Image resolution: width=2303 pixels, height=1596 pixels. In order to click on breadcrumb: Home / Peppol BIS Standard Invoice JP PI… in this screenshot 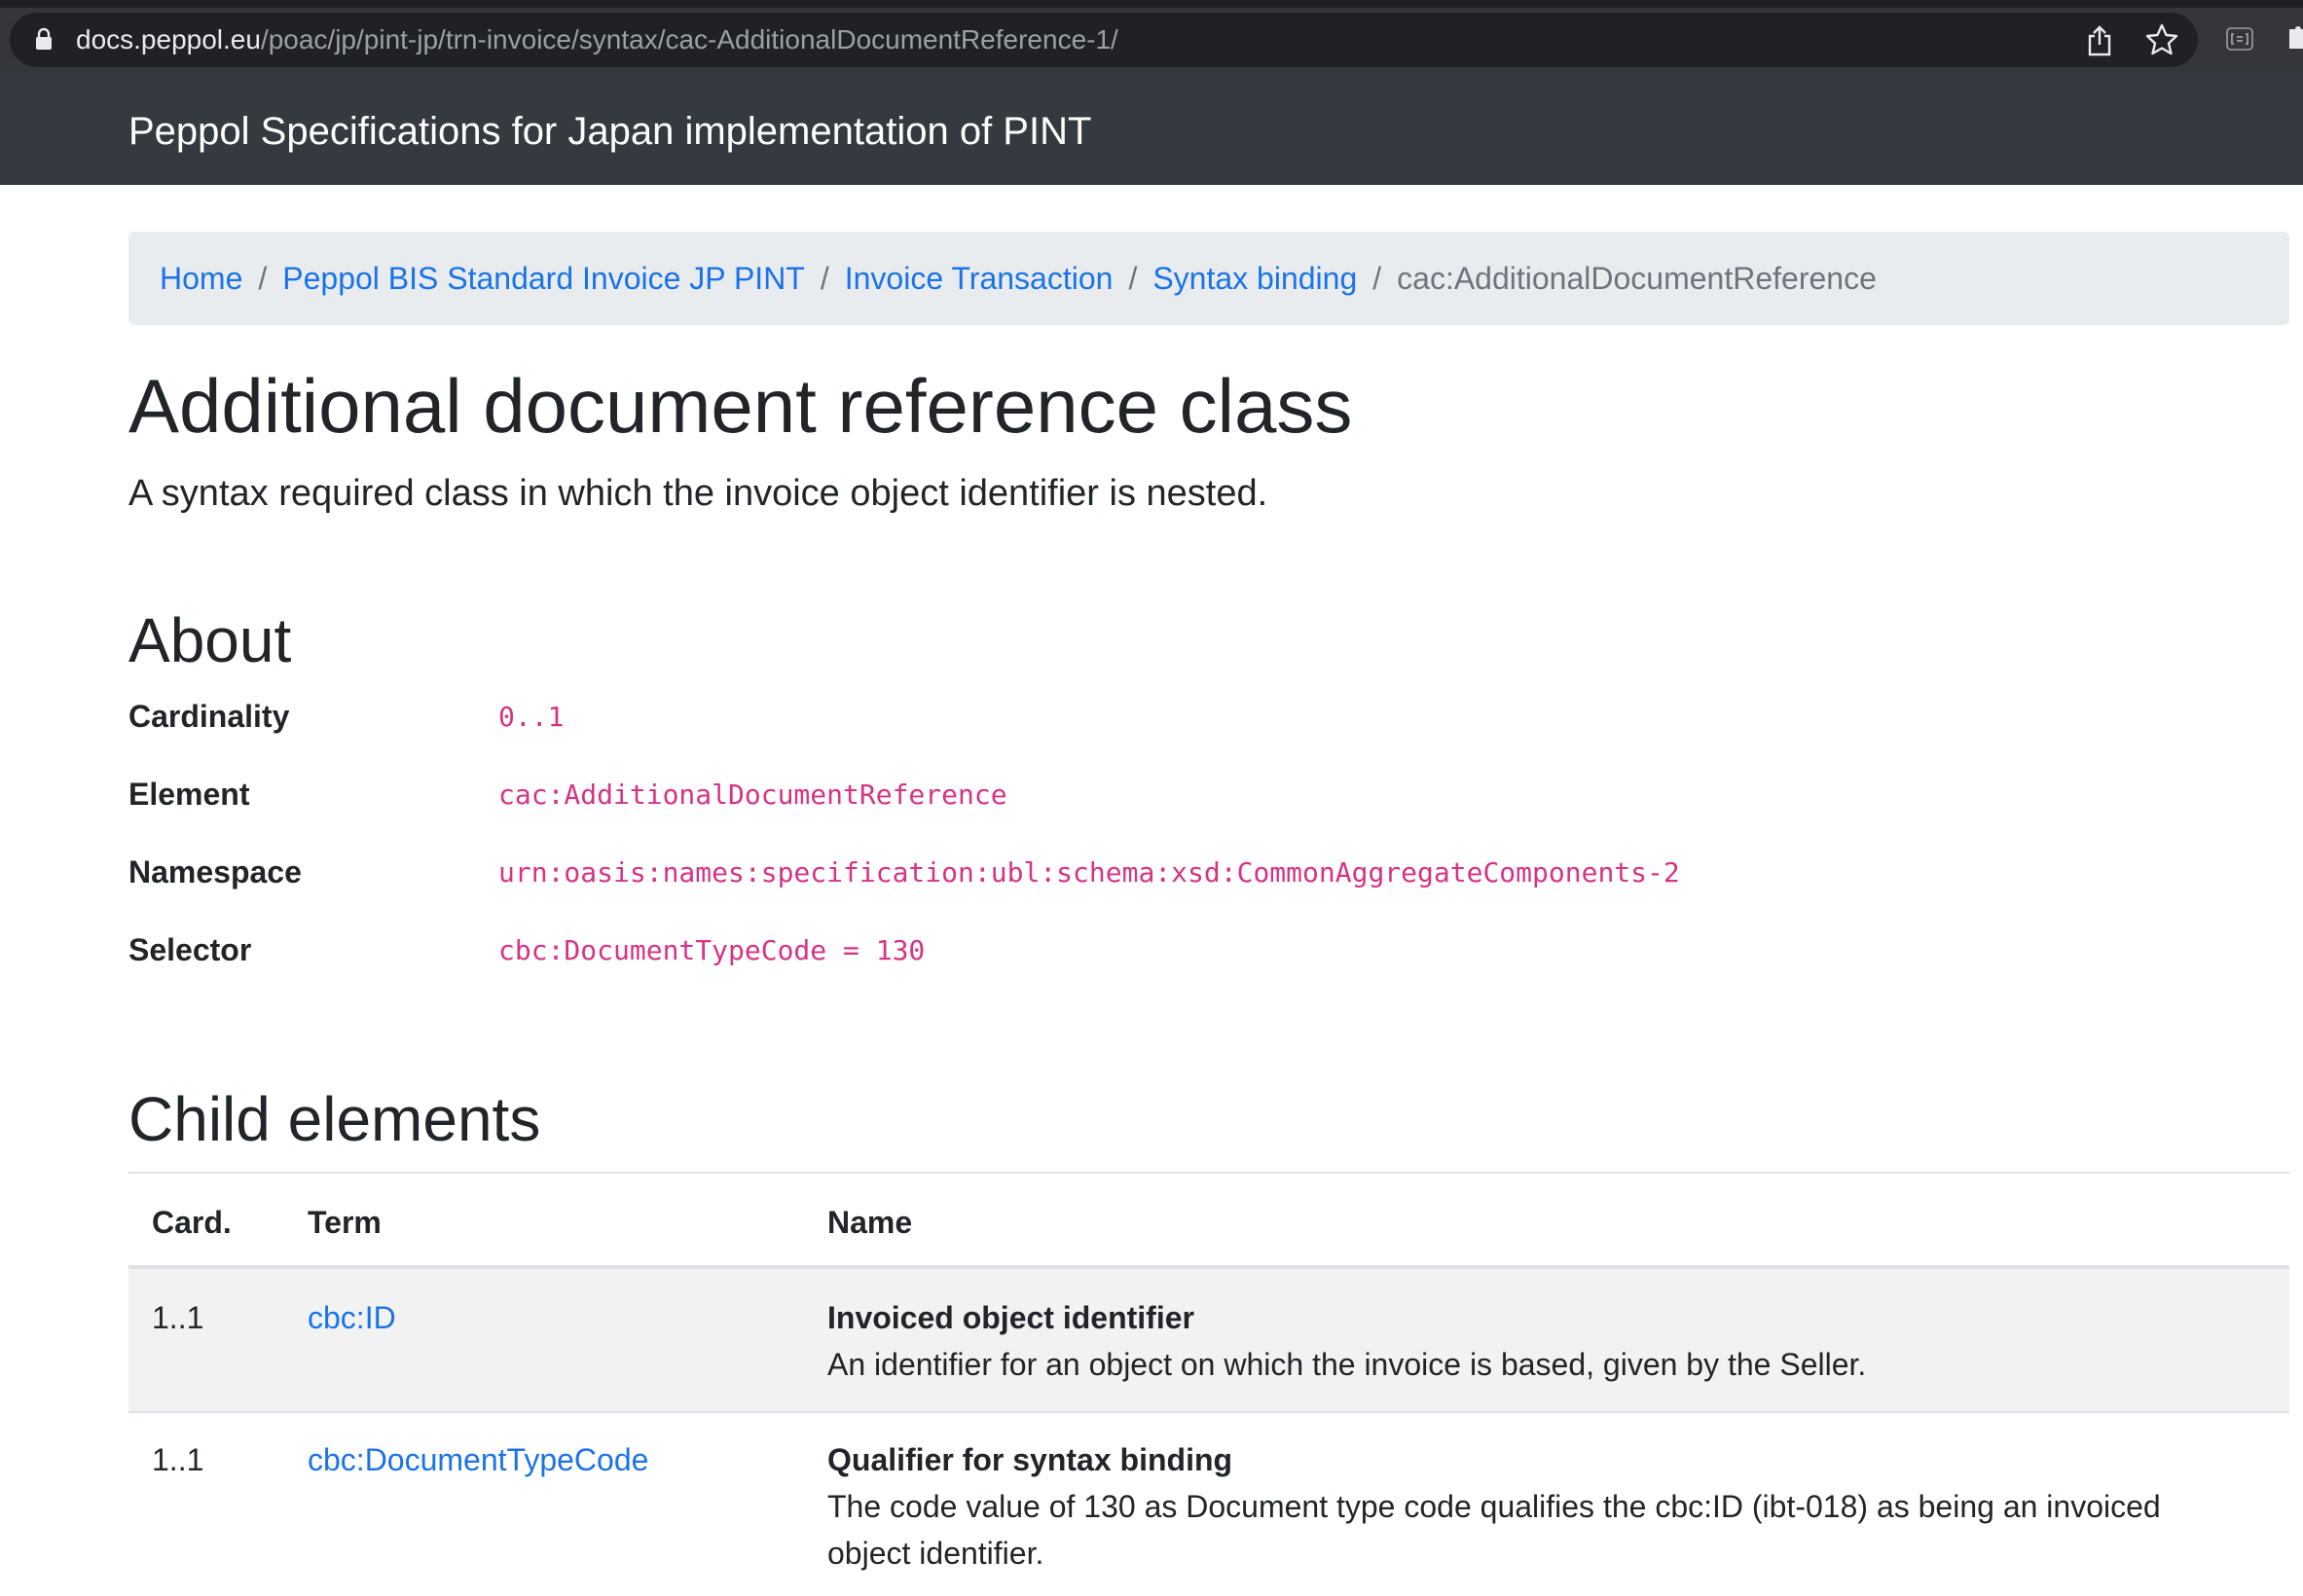, I will do `click(1208, 278)`.